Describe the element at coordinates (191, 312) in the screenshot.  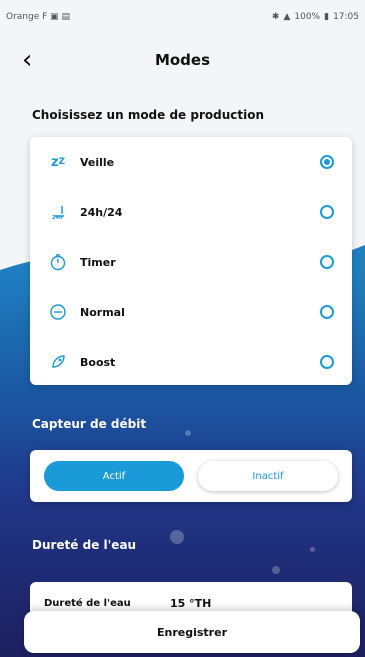
I see `mode-row-normal: Normal` at that location.